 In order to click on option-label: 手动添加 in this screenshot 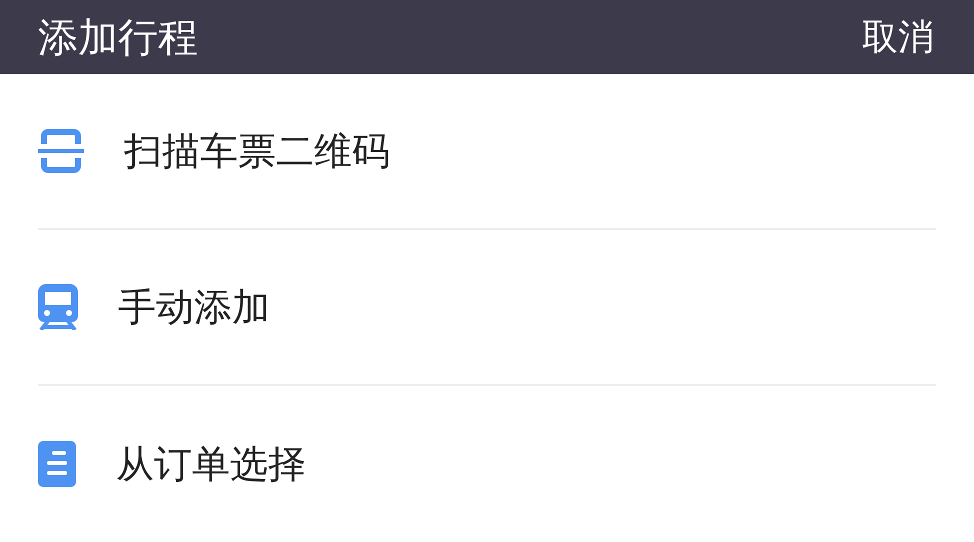, I will do `click(194, 307)`.